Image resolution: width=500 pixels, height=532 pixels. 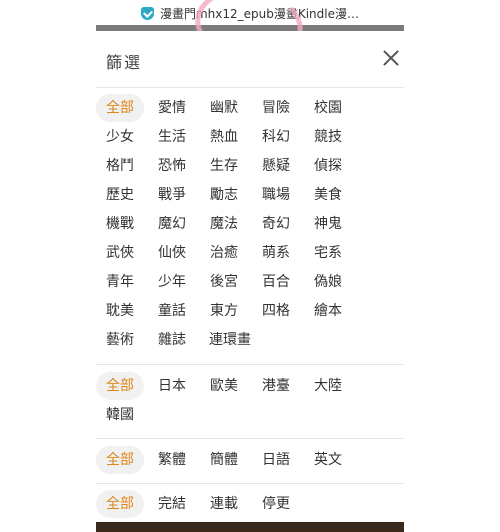 I want to click on filter-chip: 少年, so click(x=172, y=282).